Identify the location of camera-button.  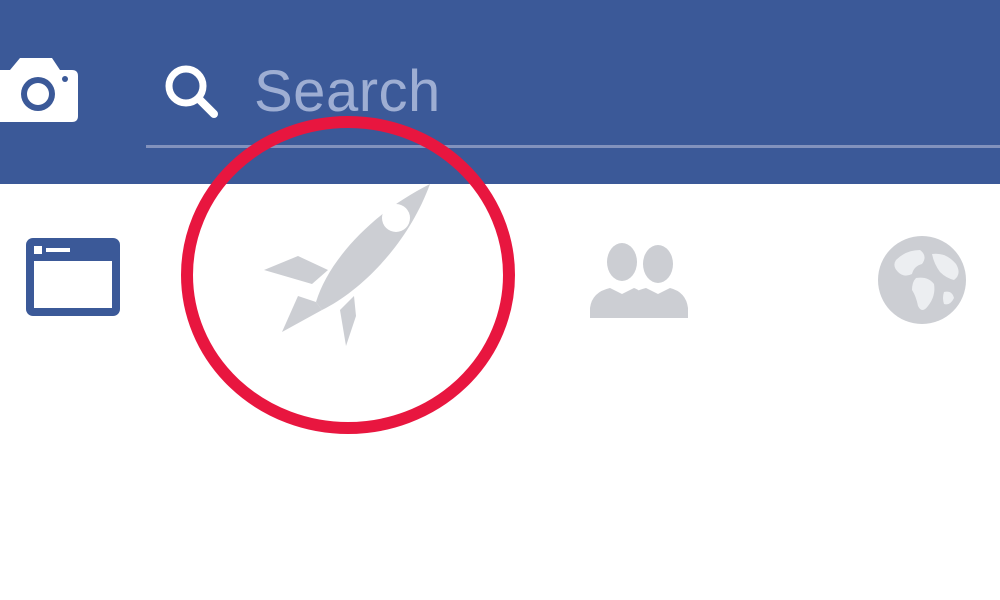
(40, 90).